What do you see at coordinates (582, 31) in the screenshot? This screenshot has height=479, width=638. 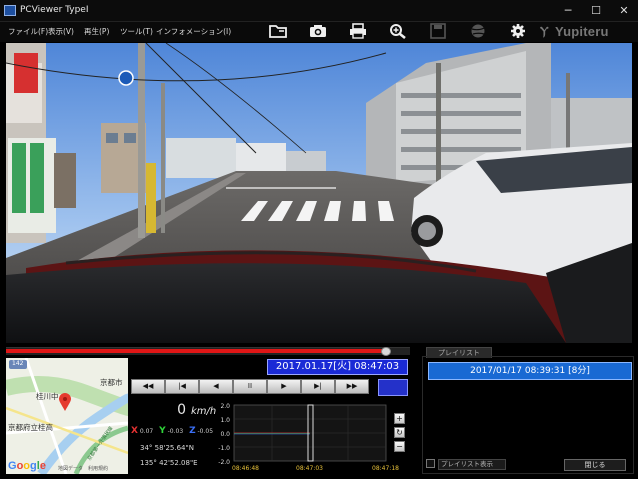 I see `brand-name: Yupiteru` at bounding box center [582, 31].